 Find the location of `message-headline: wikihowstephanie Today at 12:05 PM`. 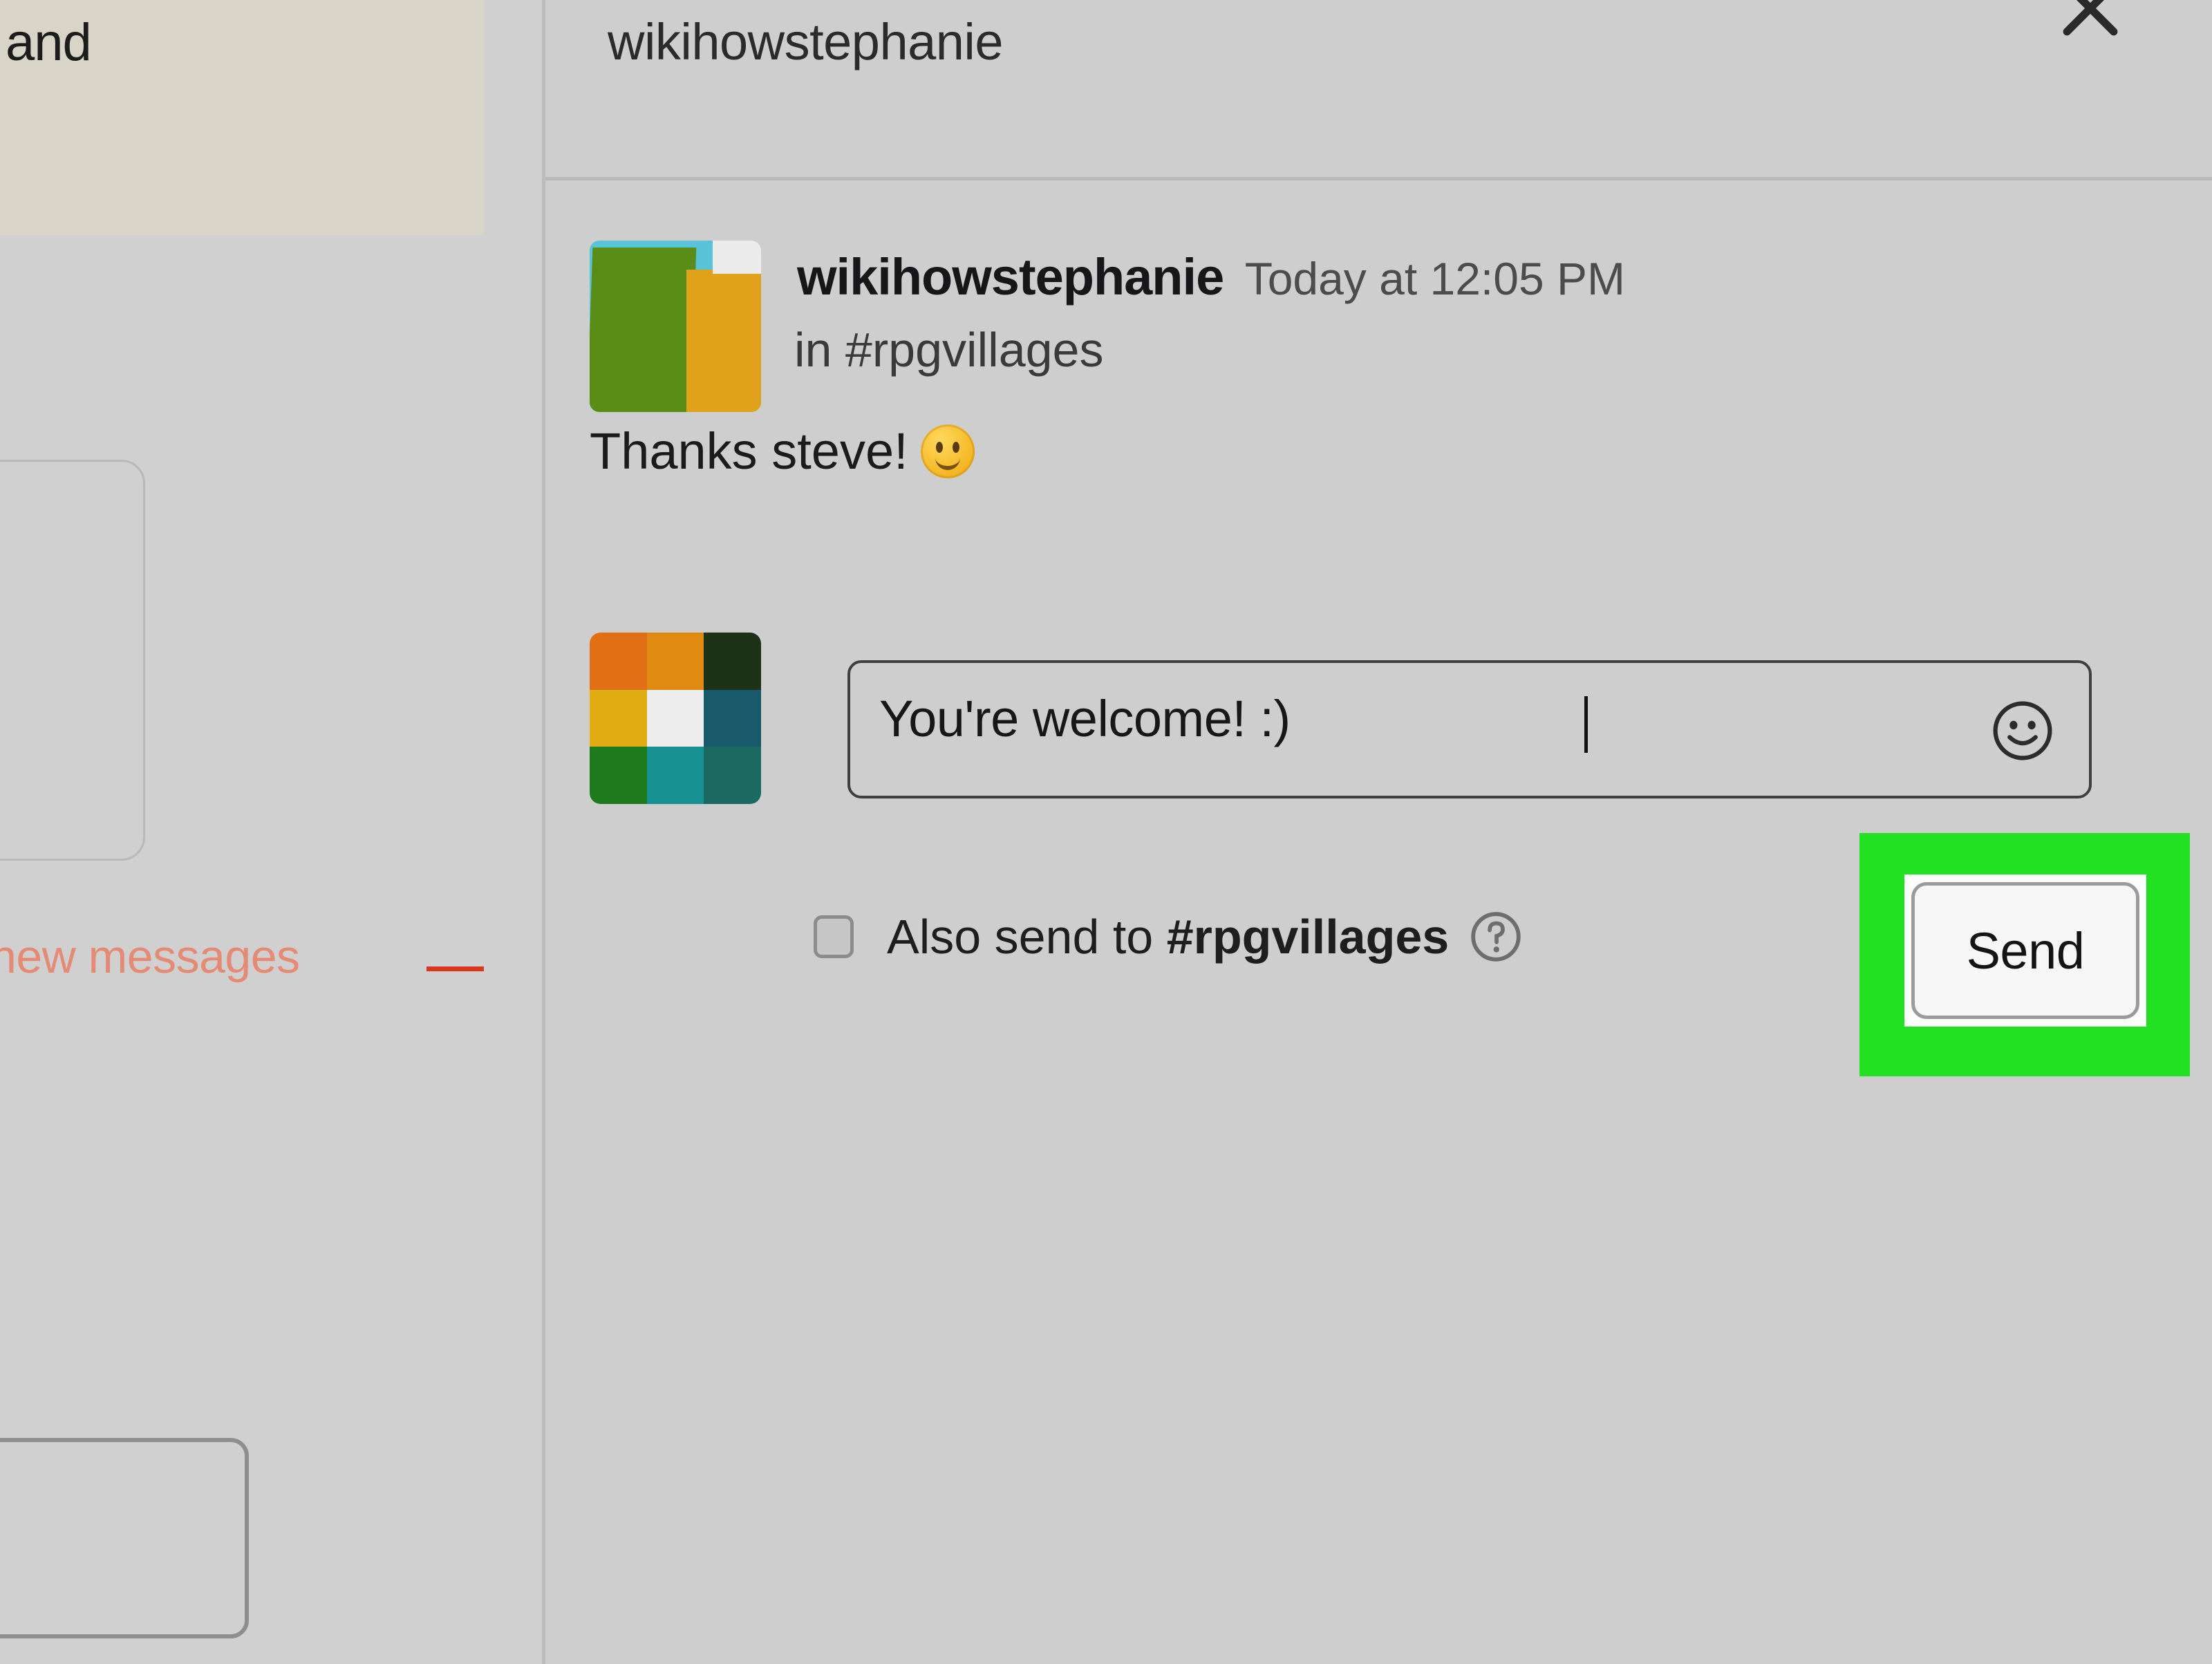

message-headline: wikihowstephanie Today at 12:05 PM is located at coordinates (1211, 276).